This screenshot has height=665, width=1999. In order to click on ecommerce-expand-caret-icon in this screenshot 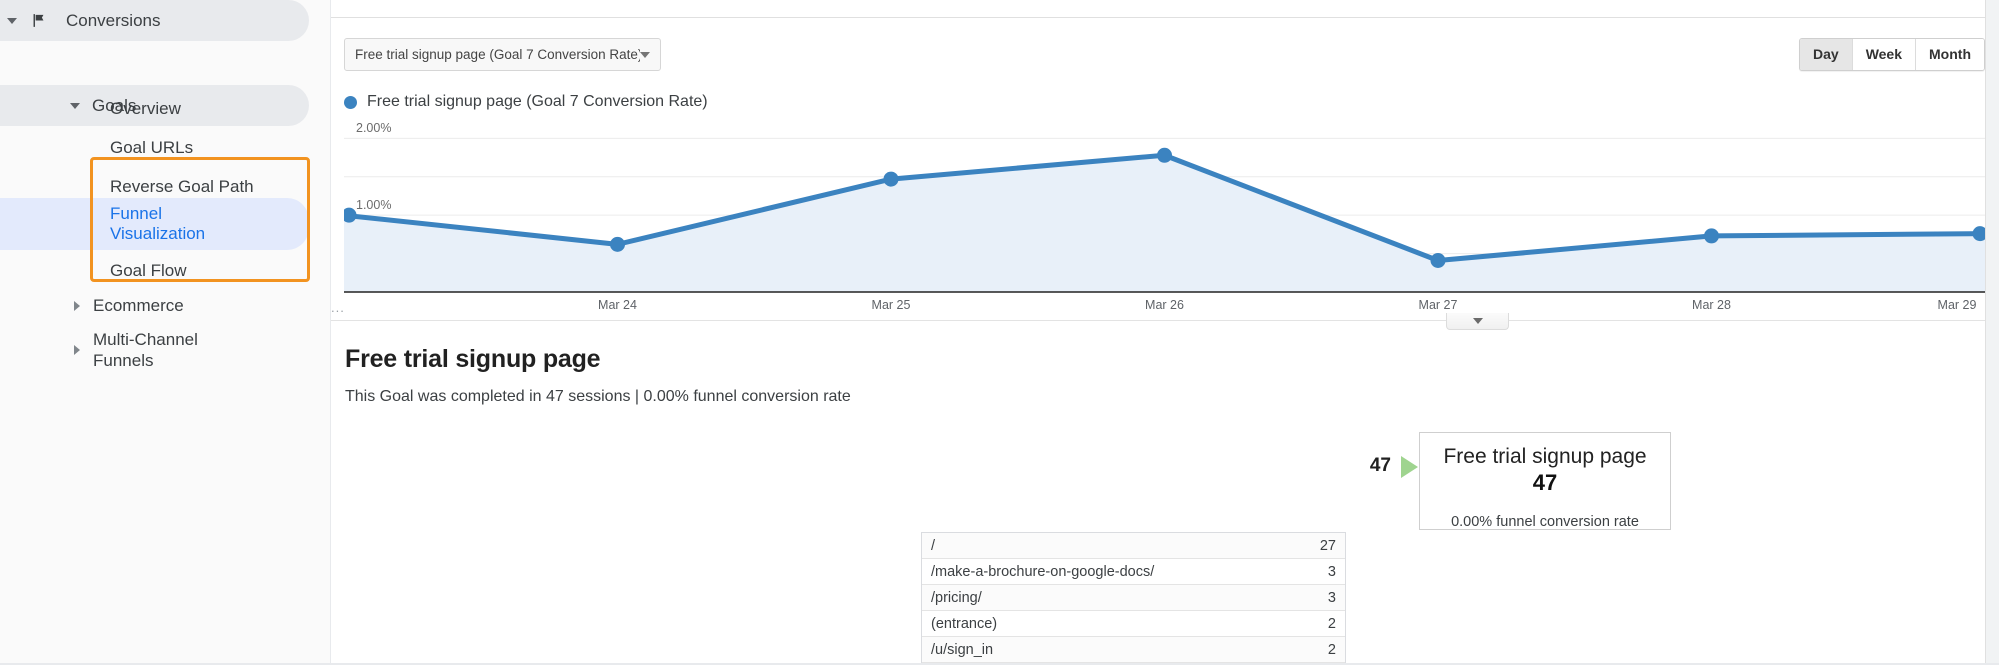, I will do `click(40, 305)`.